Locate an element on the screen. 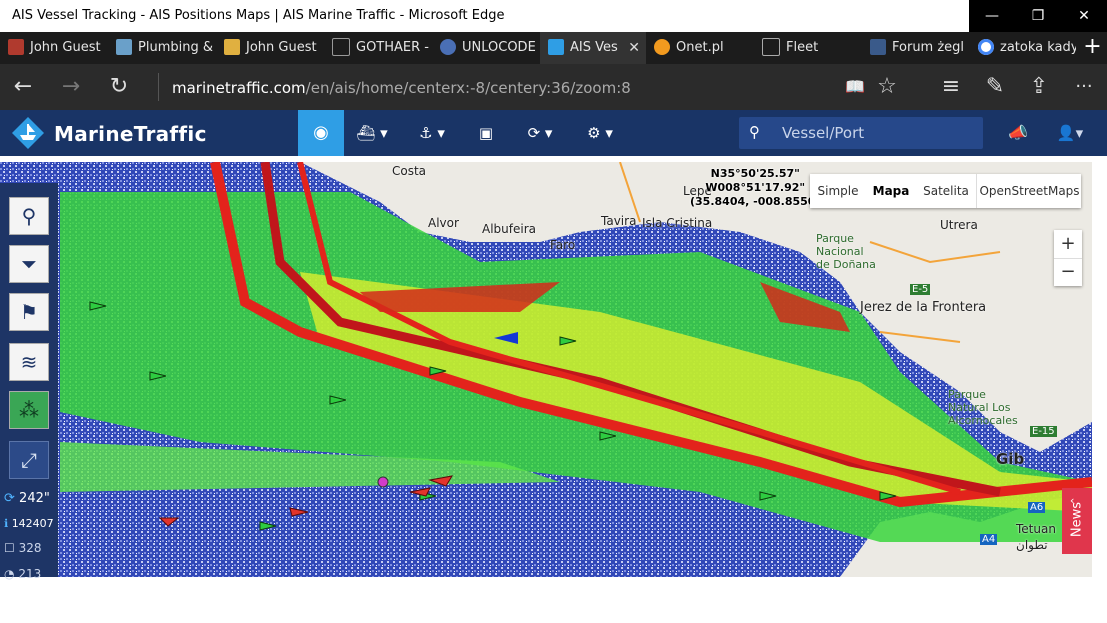 This screenshot has height=623, width=1107. web-note-icon: ✎ is located at coordinates (995, 87).